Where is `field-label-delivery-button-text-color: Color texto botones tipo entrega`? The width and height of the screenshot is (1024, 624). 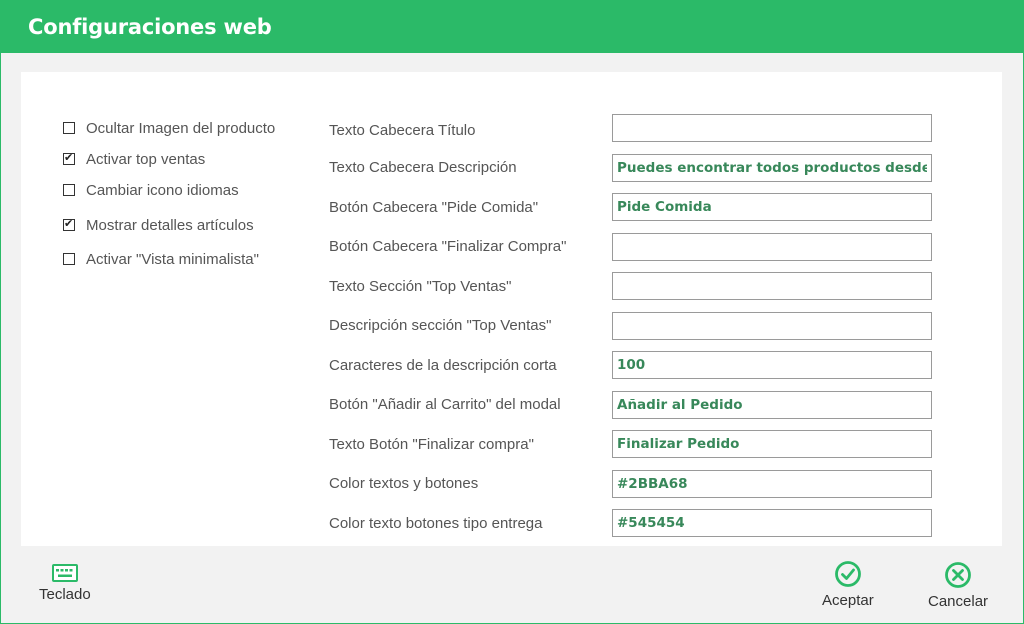
field-label-delivery-button-text-color: Color texto botones tipo entrega is located at coordinates (436, 523).